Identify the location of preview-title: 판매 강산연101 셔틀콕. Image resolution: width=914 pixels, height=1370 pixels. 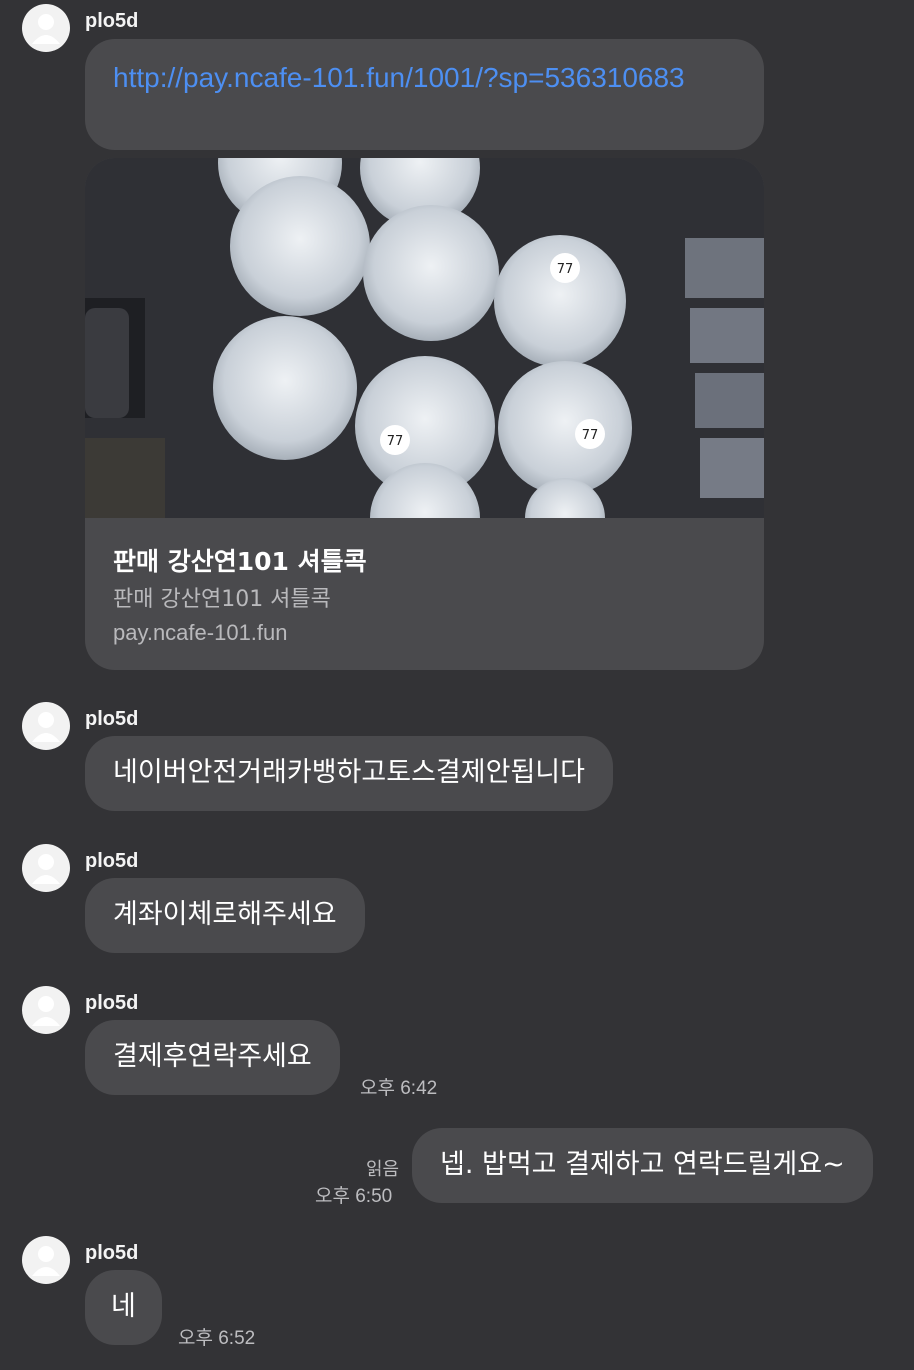
(240, 561).